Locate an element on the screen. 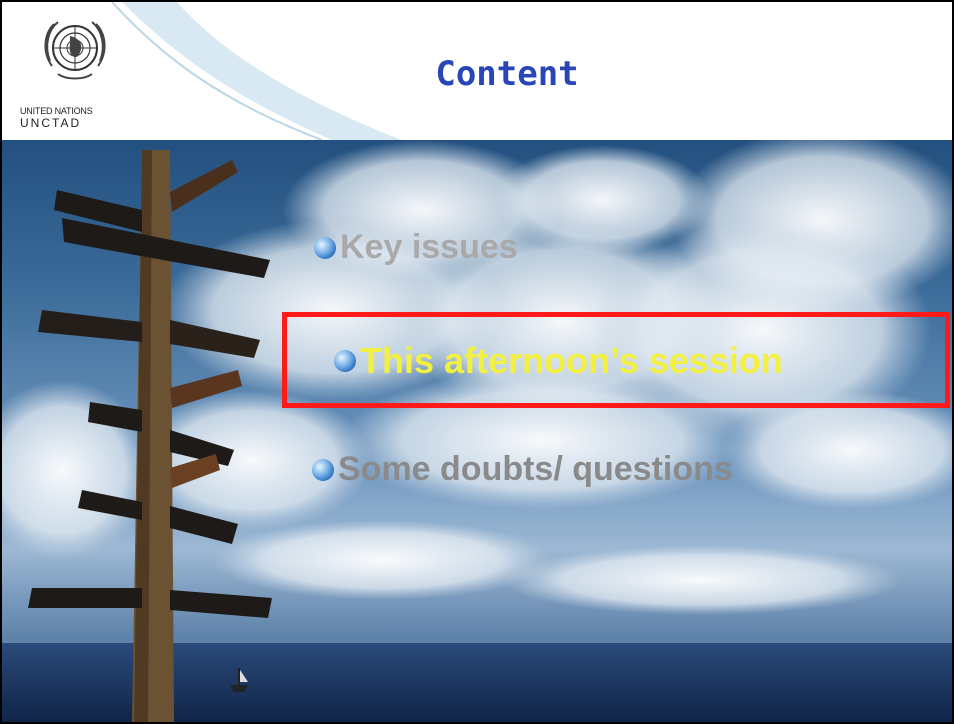 The image size is (954, 724). content-item-afternoon-session: This afternoon’s session is located at coordinates (558, 361).